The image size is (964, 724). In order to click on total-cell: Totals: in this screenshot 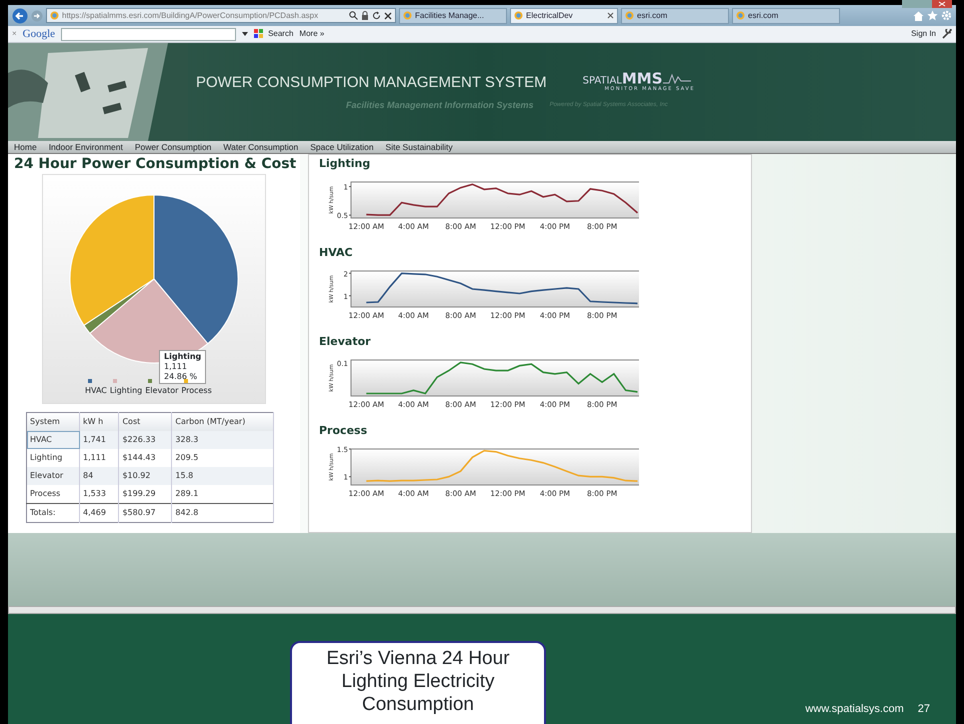, I will do `click(53, 513)`.